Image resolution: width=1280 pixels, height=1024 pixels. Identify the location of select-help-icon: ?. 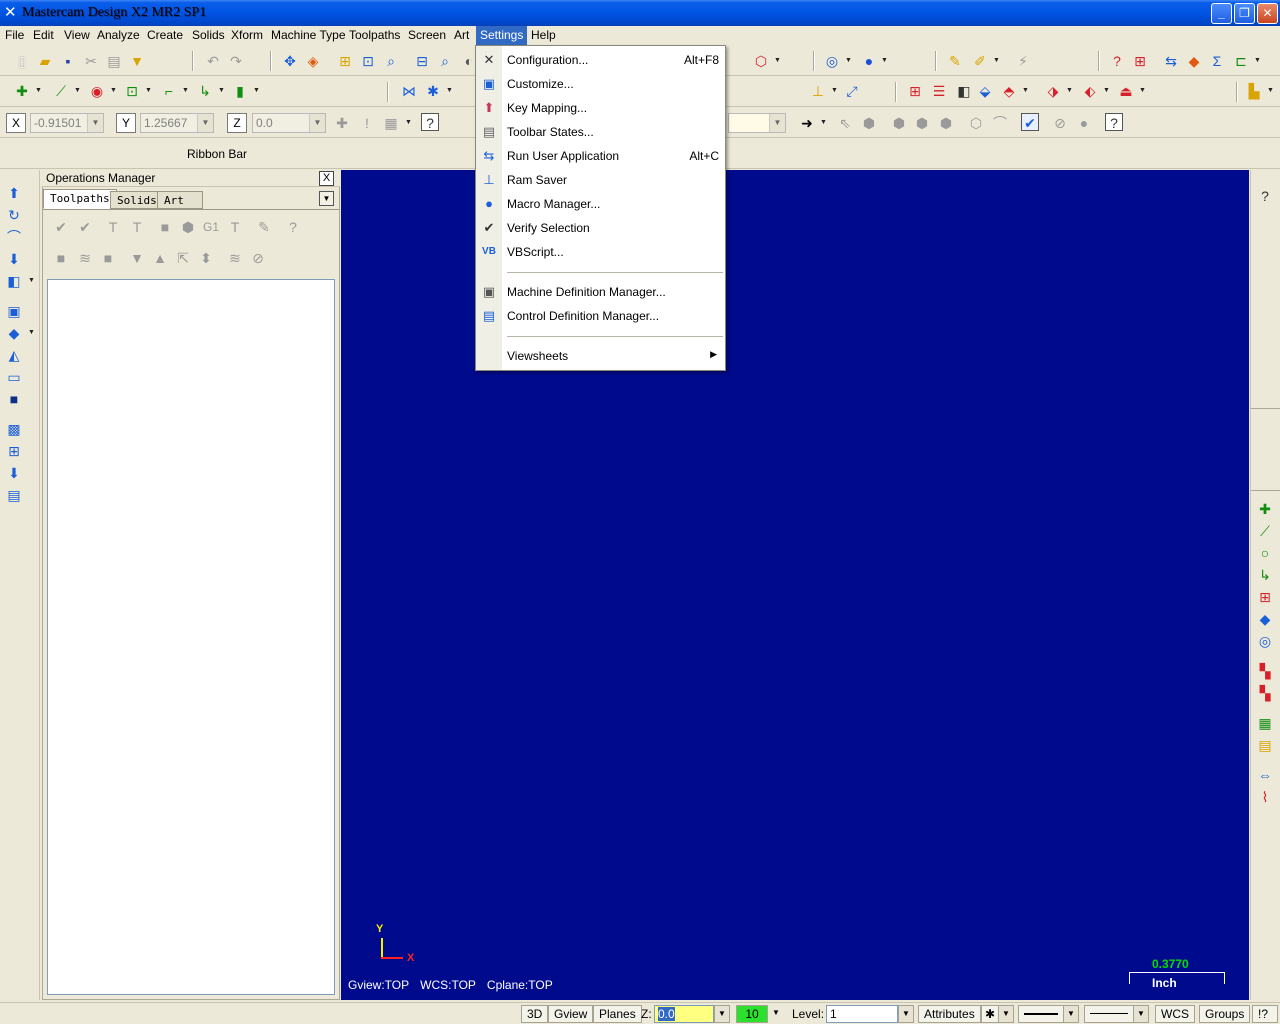
(1114, 122).